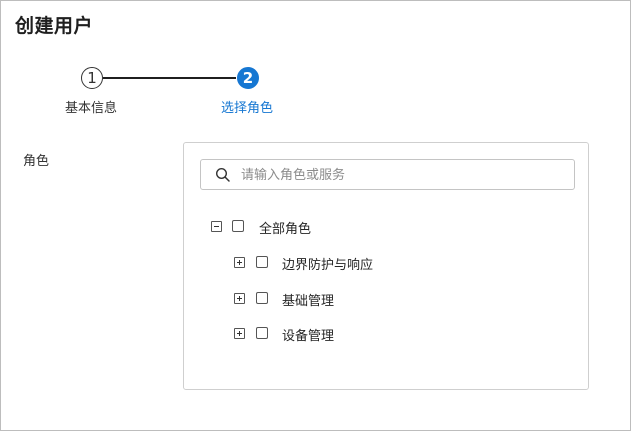  What do you see at coordinates (238, 226) in the screenshot?
I see `checkbox-all-roles` at bounding box center [238, 226].